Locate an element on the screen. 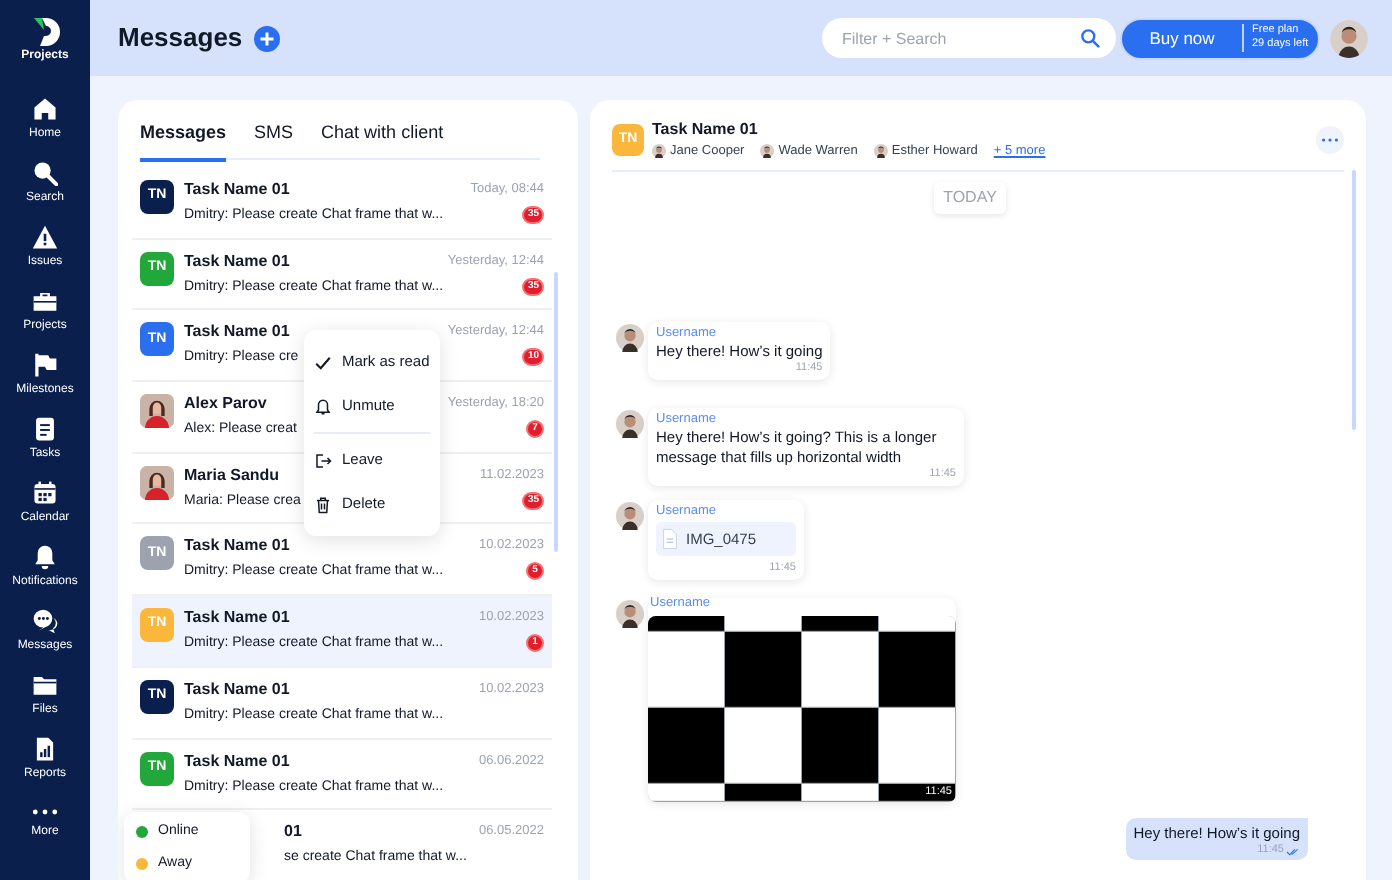 The height and width of the screenshot is (880, 1392). home-icon is located at coordinates (45, 109).